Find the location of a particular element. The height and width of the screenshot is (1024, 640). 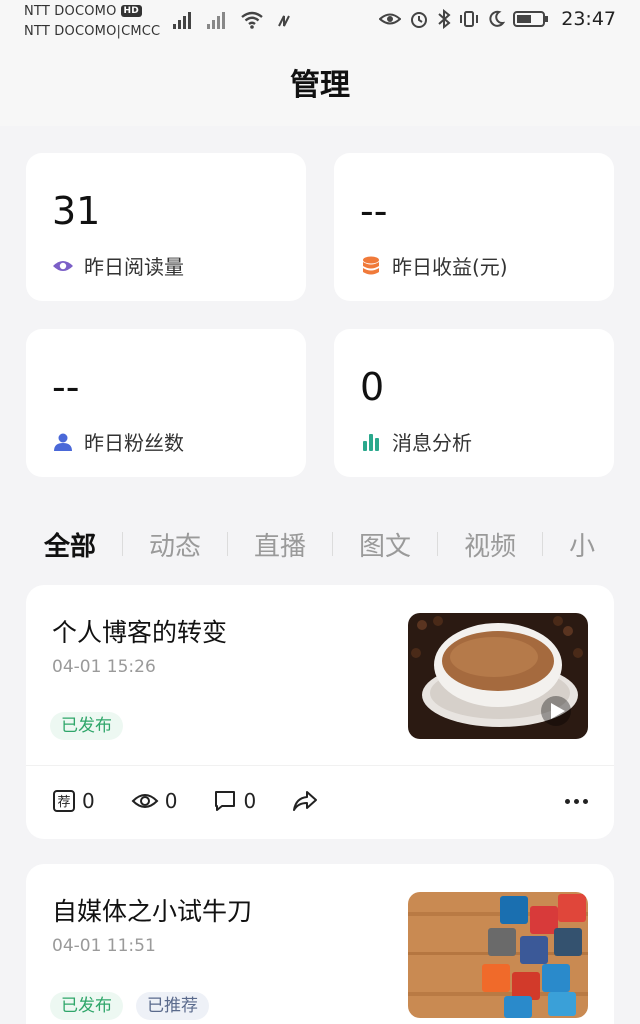

moon-icon is located at coordinates (497, 18).